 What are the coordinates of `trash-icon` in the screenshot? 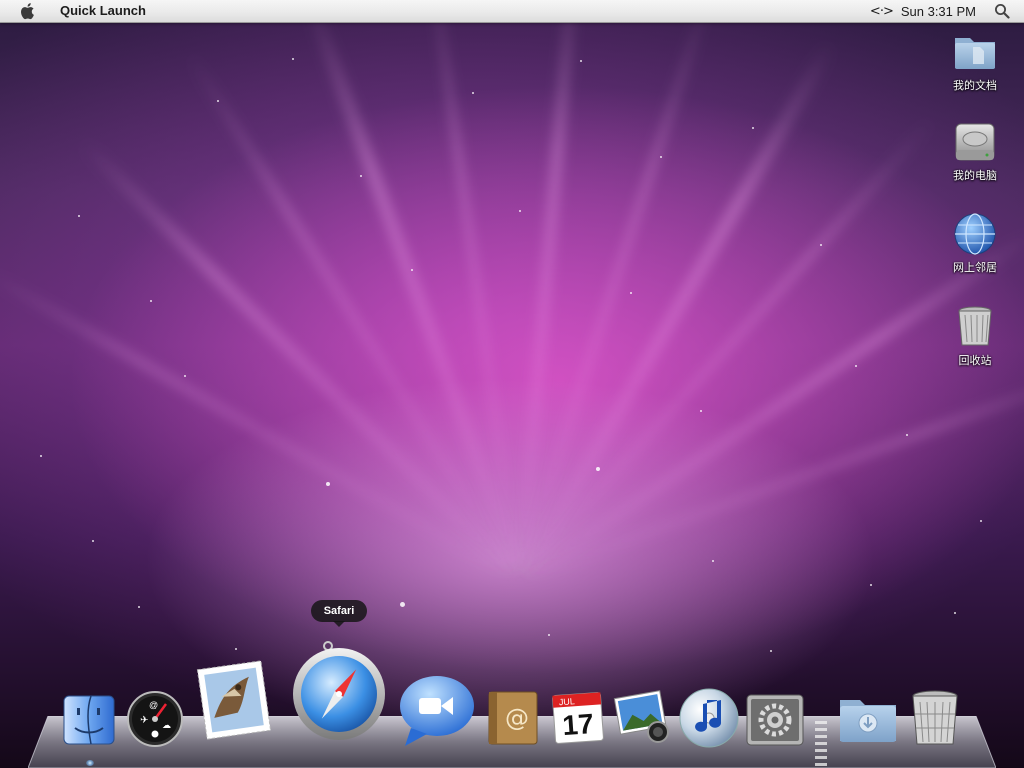 It's located at (975, 326).